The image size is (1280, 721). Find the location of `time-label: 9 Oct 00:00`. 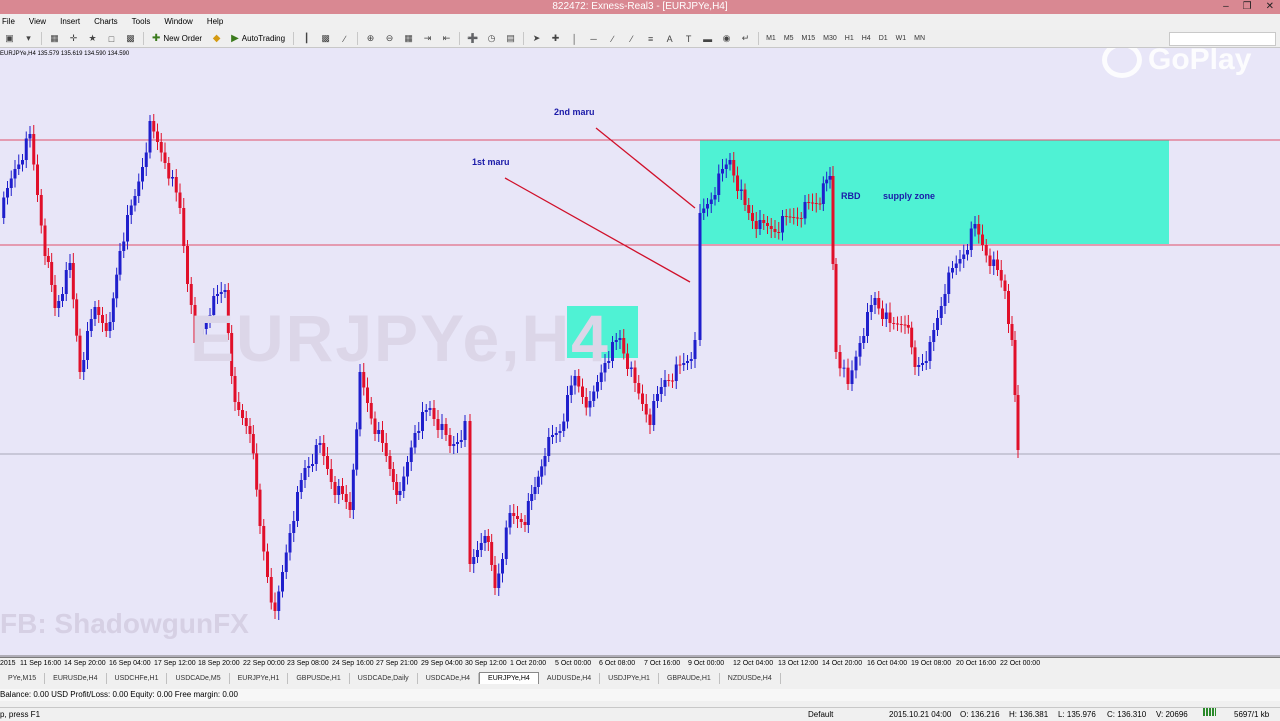

time-label: 9 Oct 00:00 is located at coordinates (706, 663).